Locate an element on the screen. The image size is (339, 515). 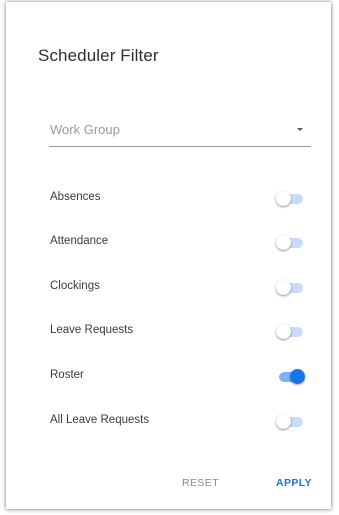
attendance-toggle is located at coordinates (291, 243).